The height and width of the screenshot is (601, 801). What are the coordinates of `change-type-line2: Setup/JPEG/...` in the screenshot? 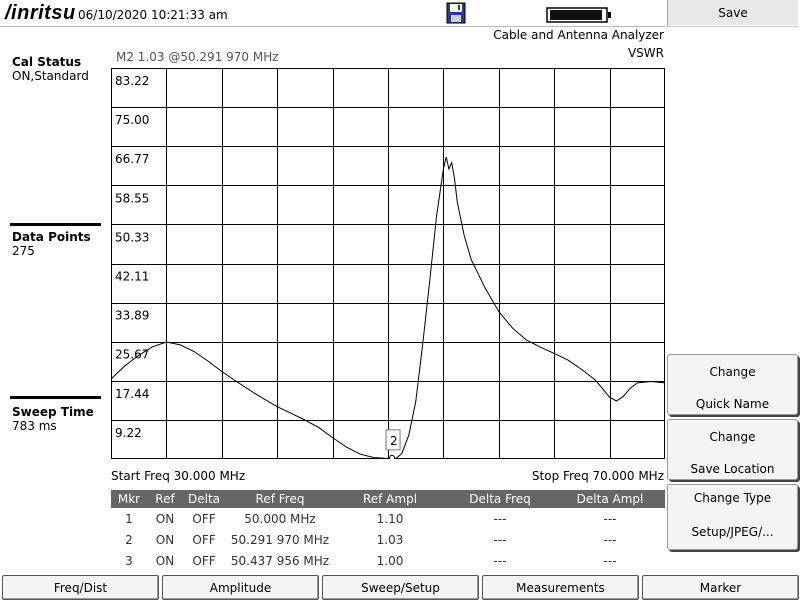 It's located at (732, 532).